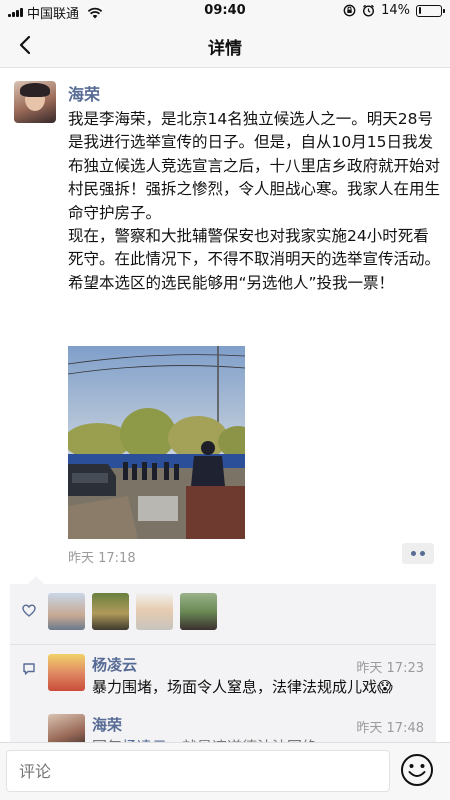 The image size is (450, 800). I want to click on rotation-lock-icon, so click(349, 10).